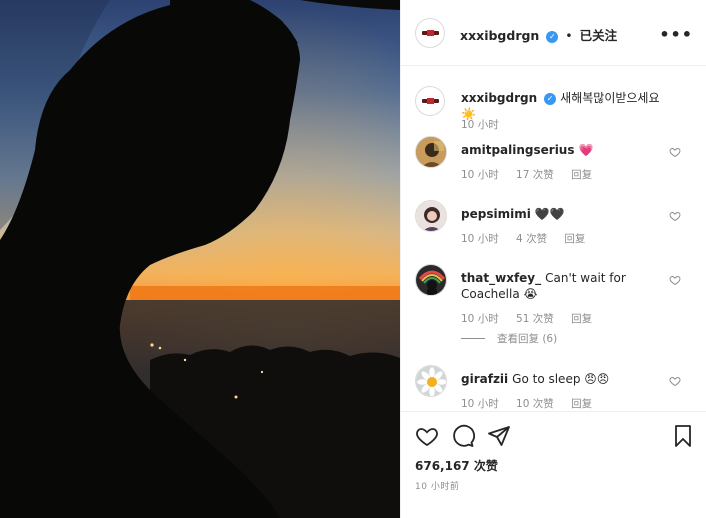  I want to click on bookmark-icon, so click(683, 436).